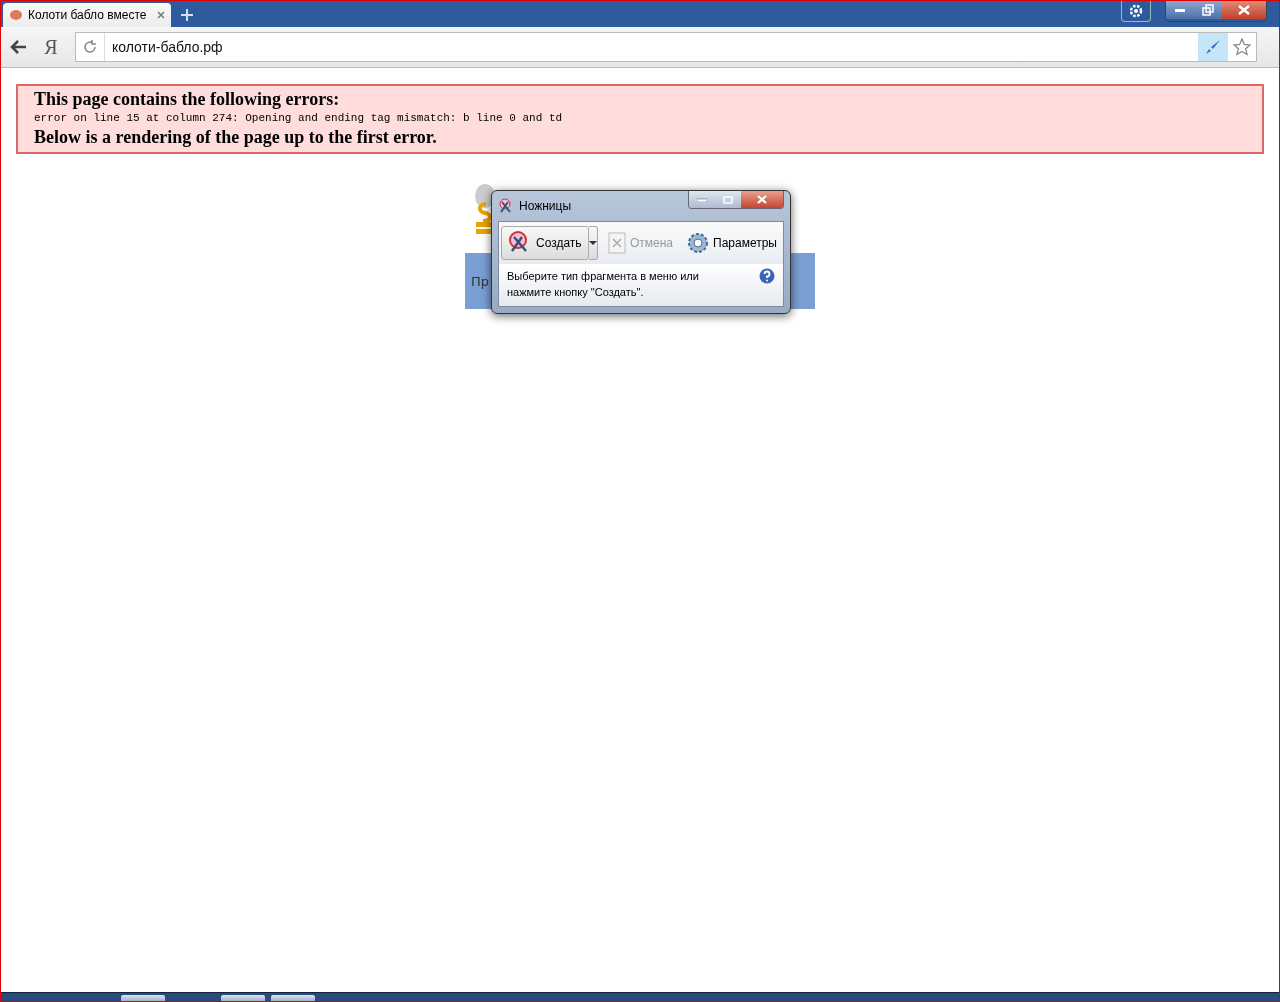 This screenshot has width=1280, height=1002. Describe the element at coordinates (187, 99) in the screenshot. I see `error-heading: This page contains the following errors:` at that location.